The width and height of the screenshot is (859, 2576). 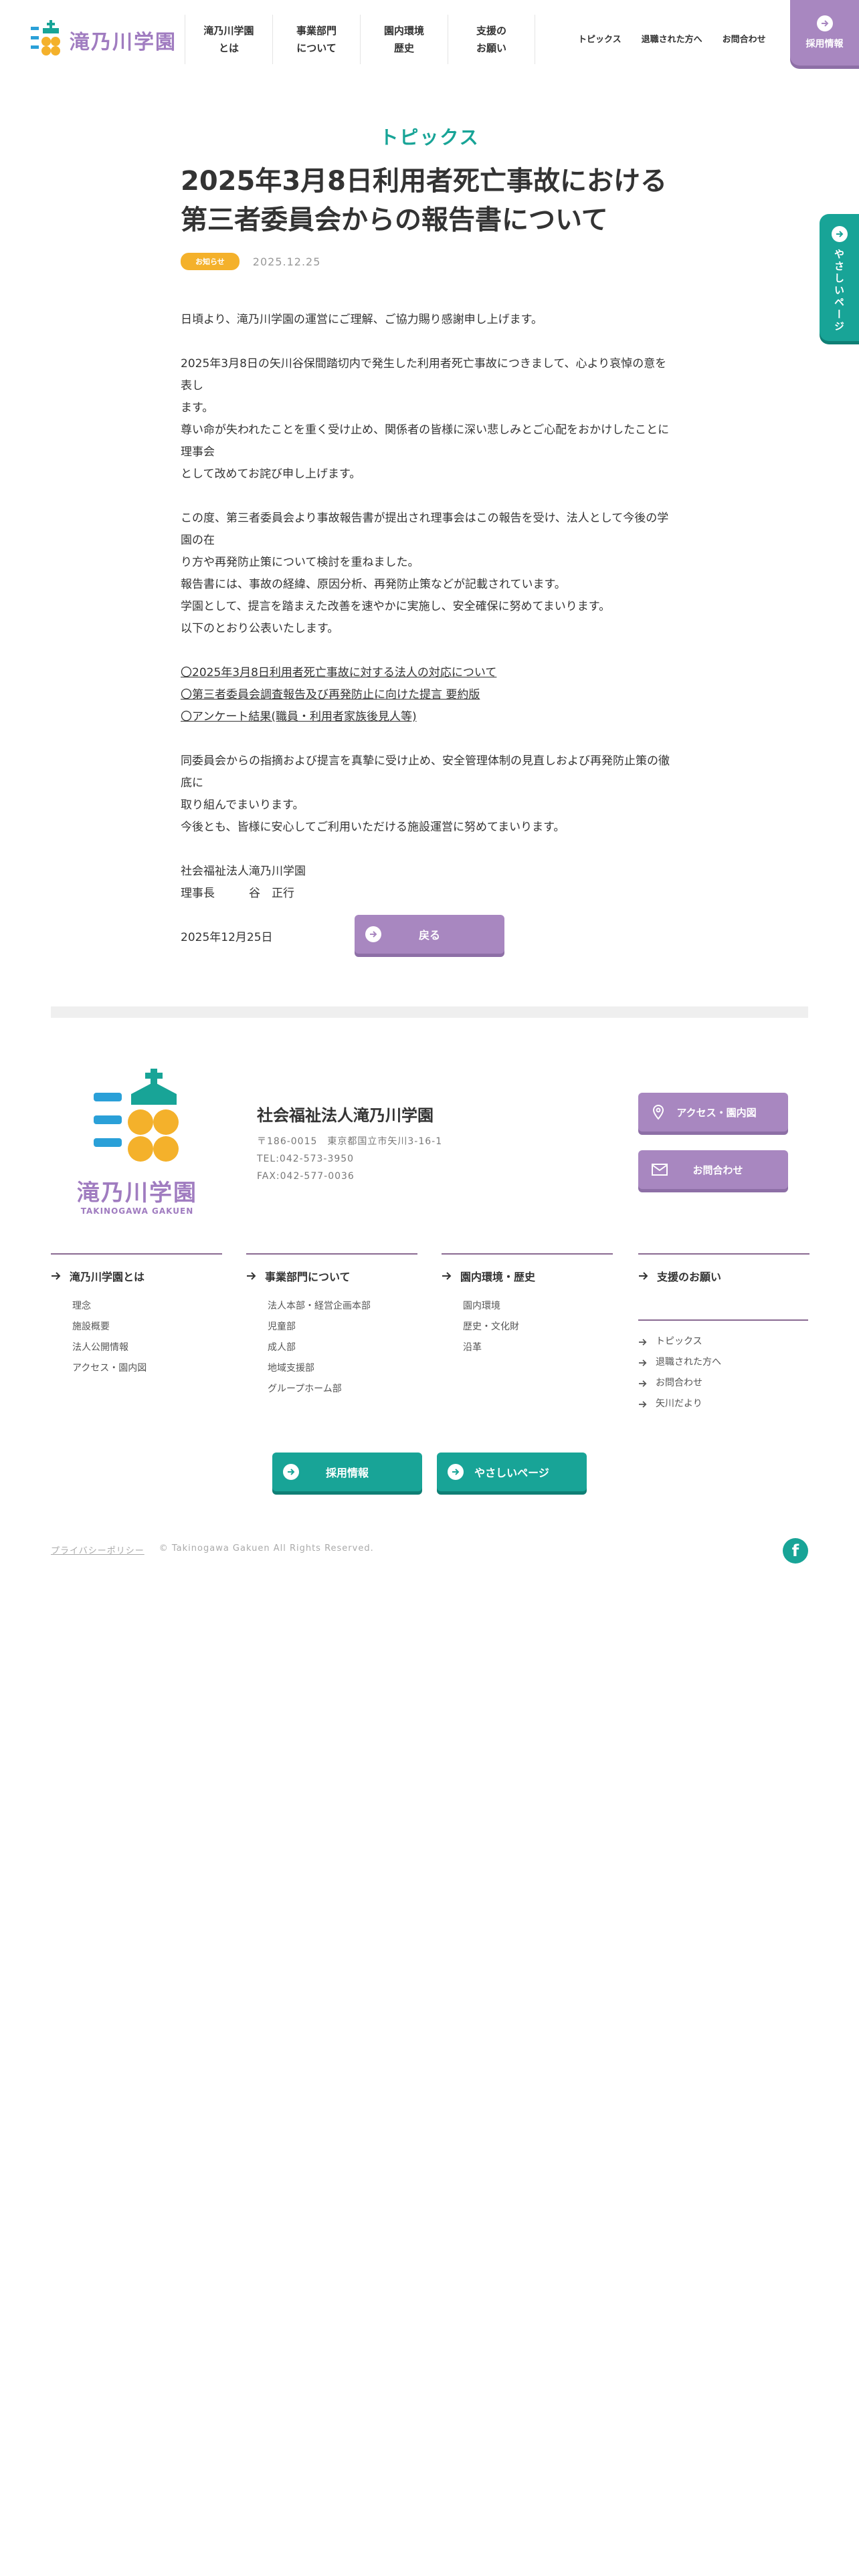 I want to click on footer-link: お問合わせ, so click(x=679, y=1383).